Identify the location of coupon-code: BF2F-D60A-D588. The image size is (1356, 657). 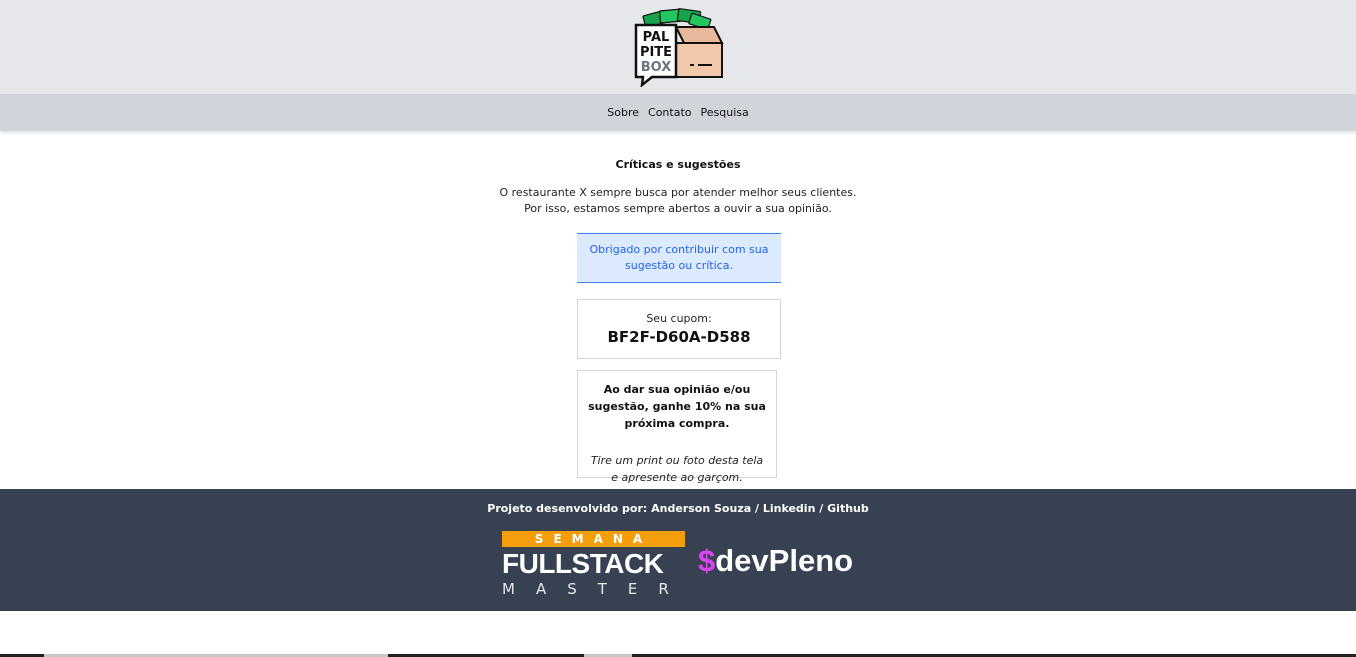
(679, 337).